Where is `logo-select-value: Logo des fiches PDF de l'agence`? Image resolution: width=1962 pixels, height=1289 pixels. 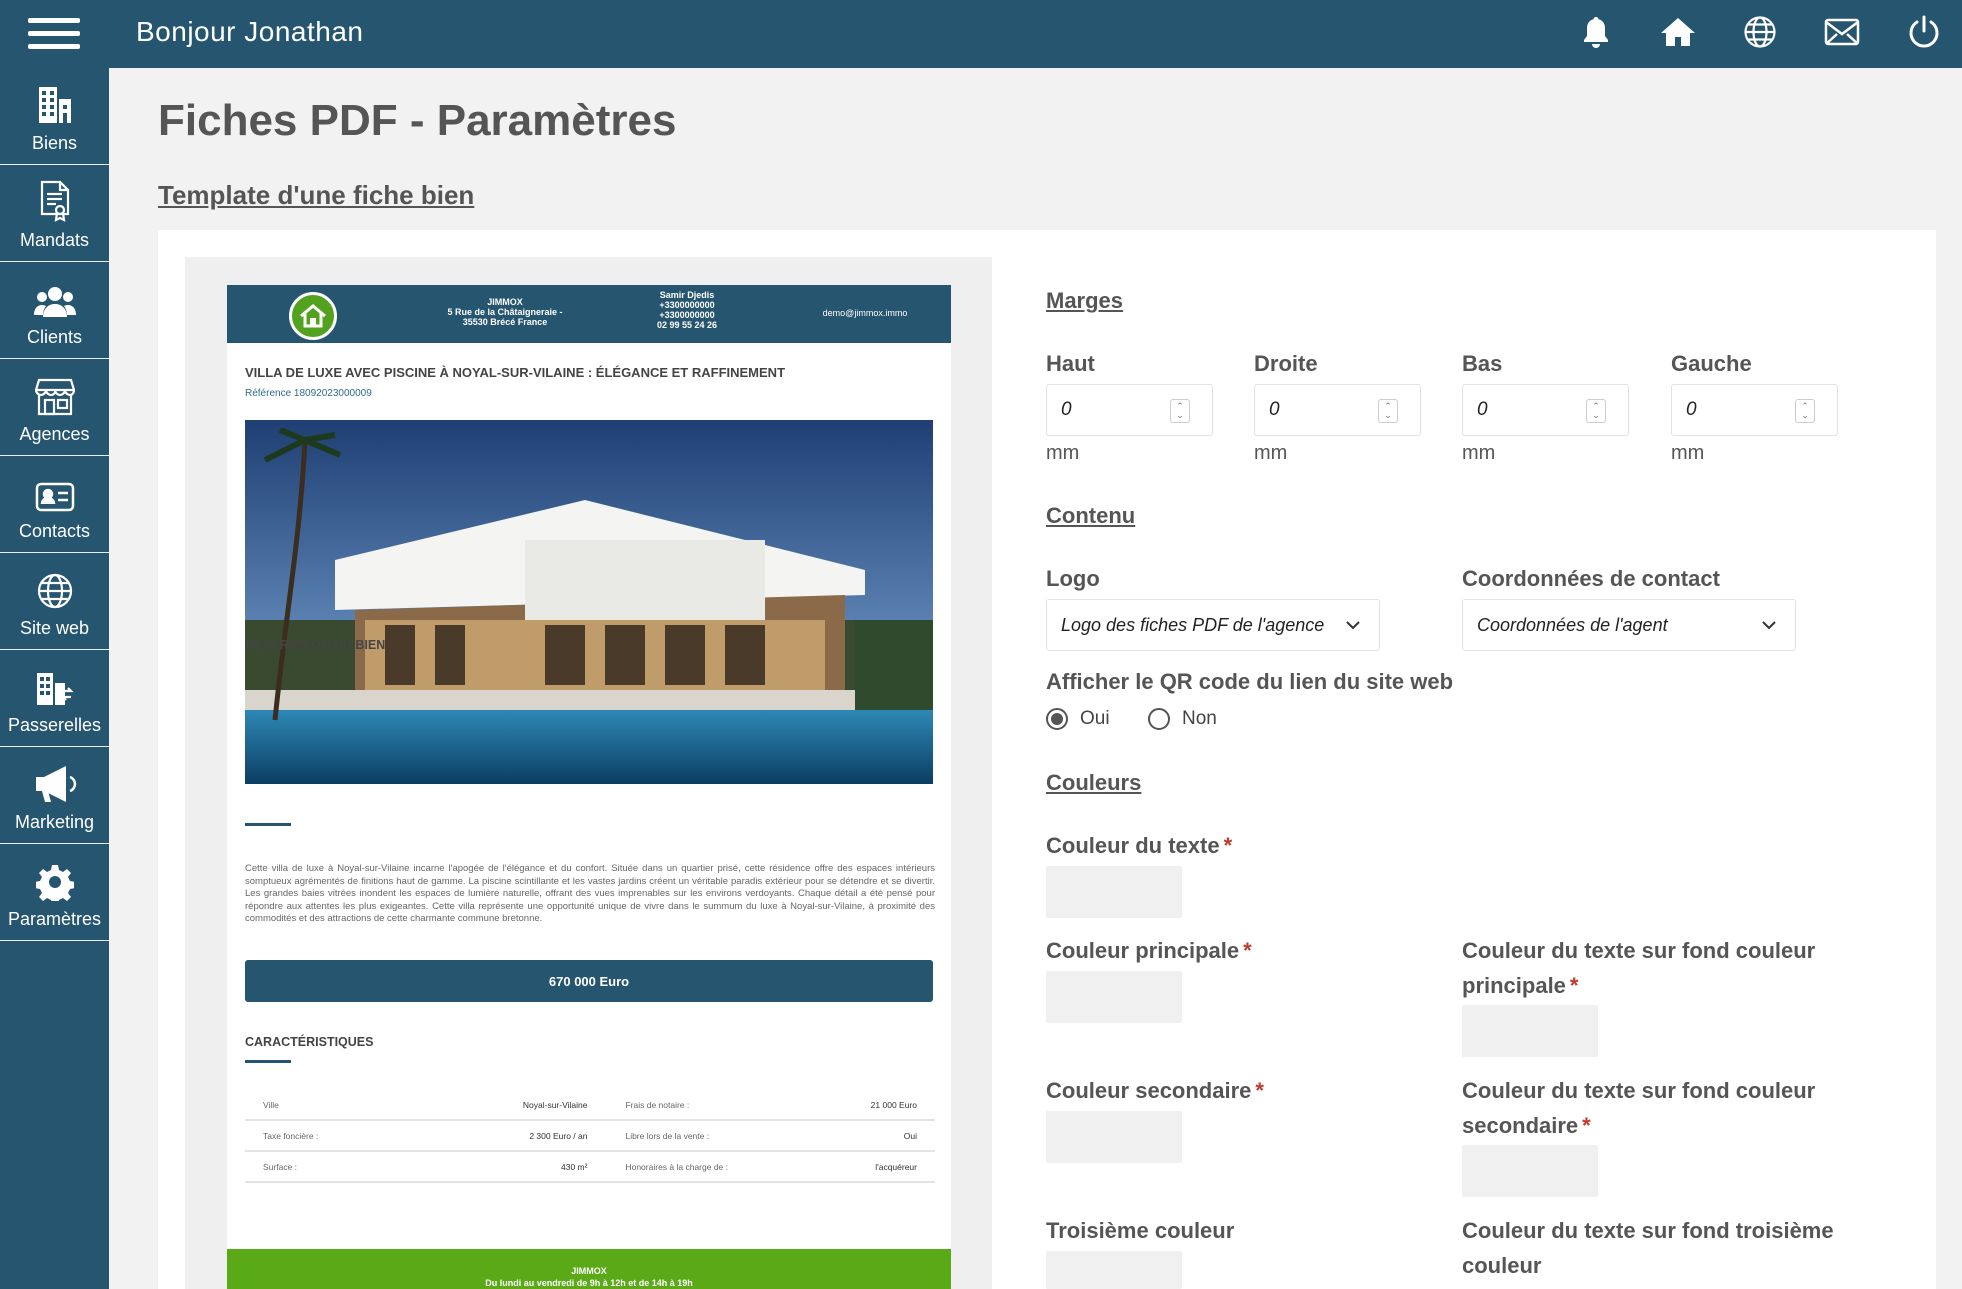
logo-select-value: Logo des fiches PDF de l'agence is located at coordinates (1193, 624).